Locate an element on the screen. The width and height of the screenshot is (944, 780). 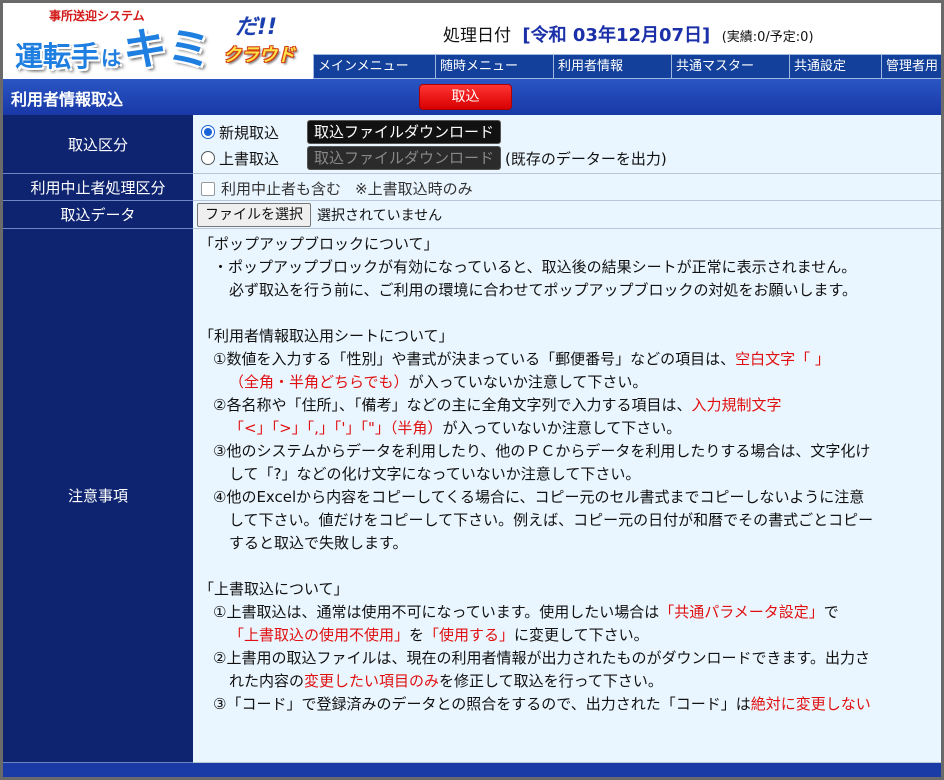
import-type-label: 取込区分 is located at coordinates (98, 144).